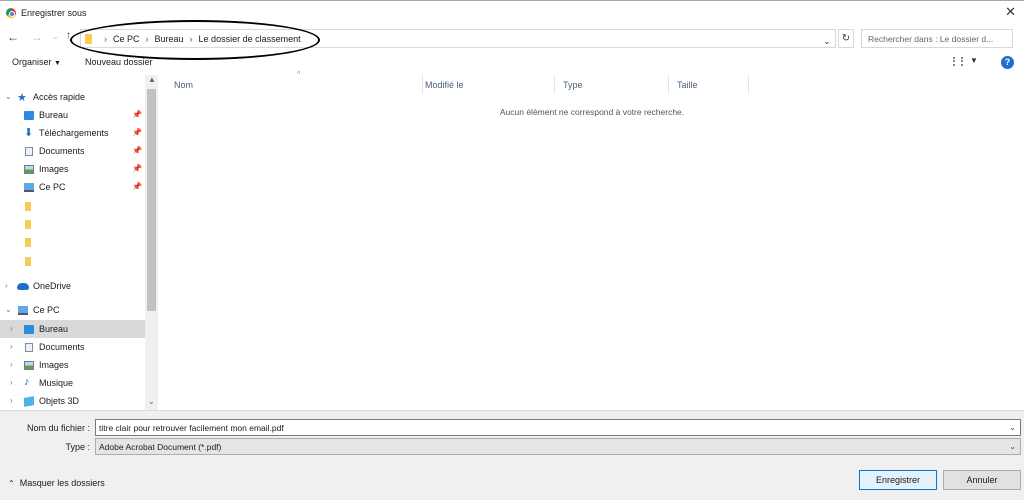 The image size is (1024, 500). I want to click on help-icon: ?, so click(1007, 62).